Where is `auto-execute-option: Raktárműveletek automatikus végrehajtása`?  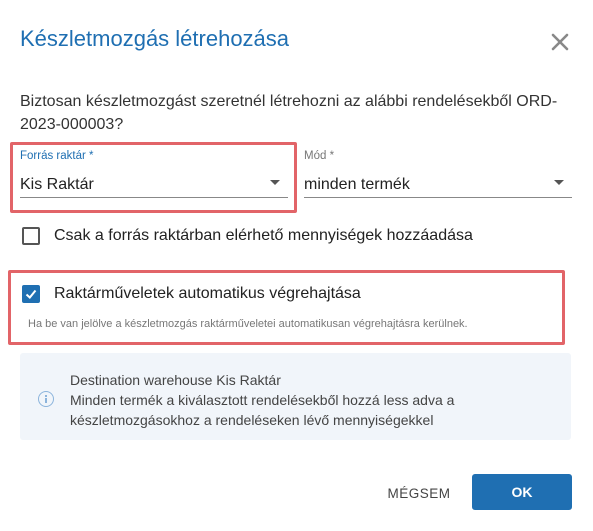 auto-execute-option: Raktárműveletek automatikus végrehajtása is located at coordinates (191, 294).